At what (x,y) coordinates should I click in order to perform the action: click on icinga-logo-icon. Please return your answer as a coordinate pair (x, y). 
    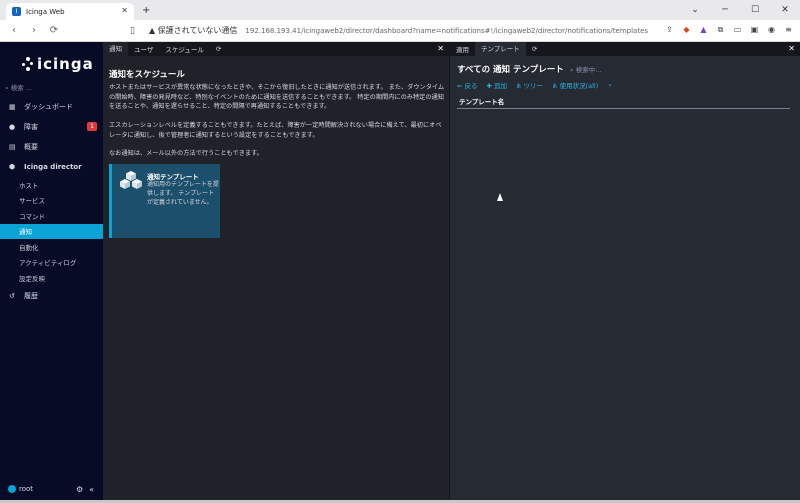
    Looking at the image, I should click on (28, 64).